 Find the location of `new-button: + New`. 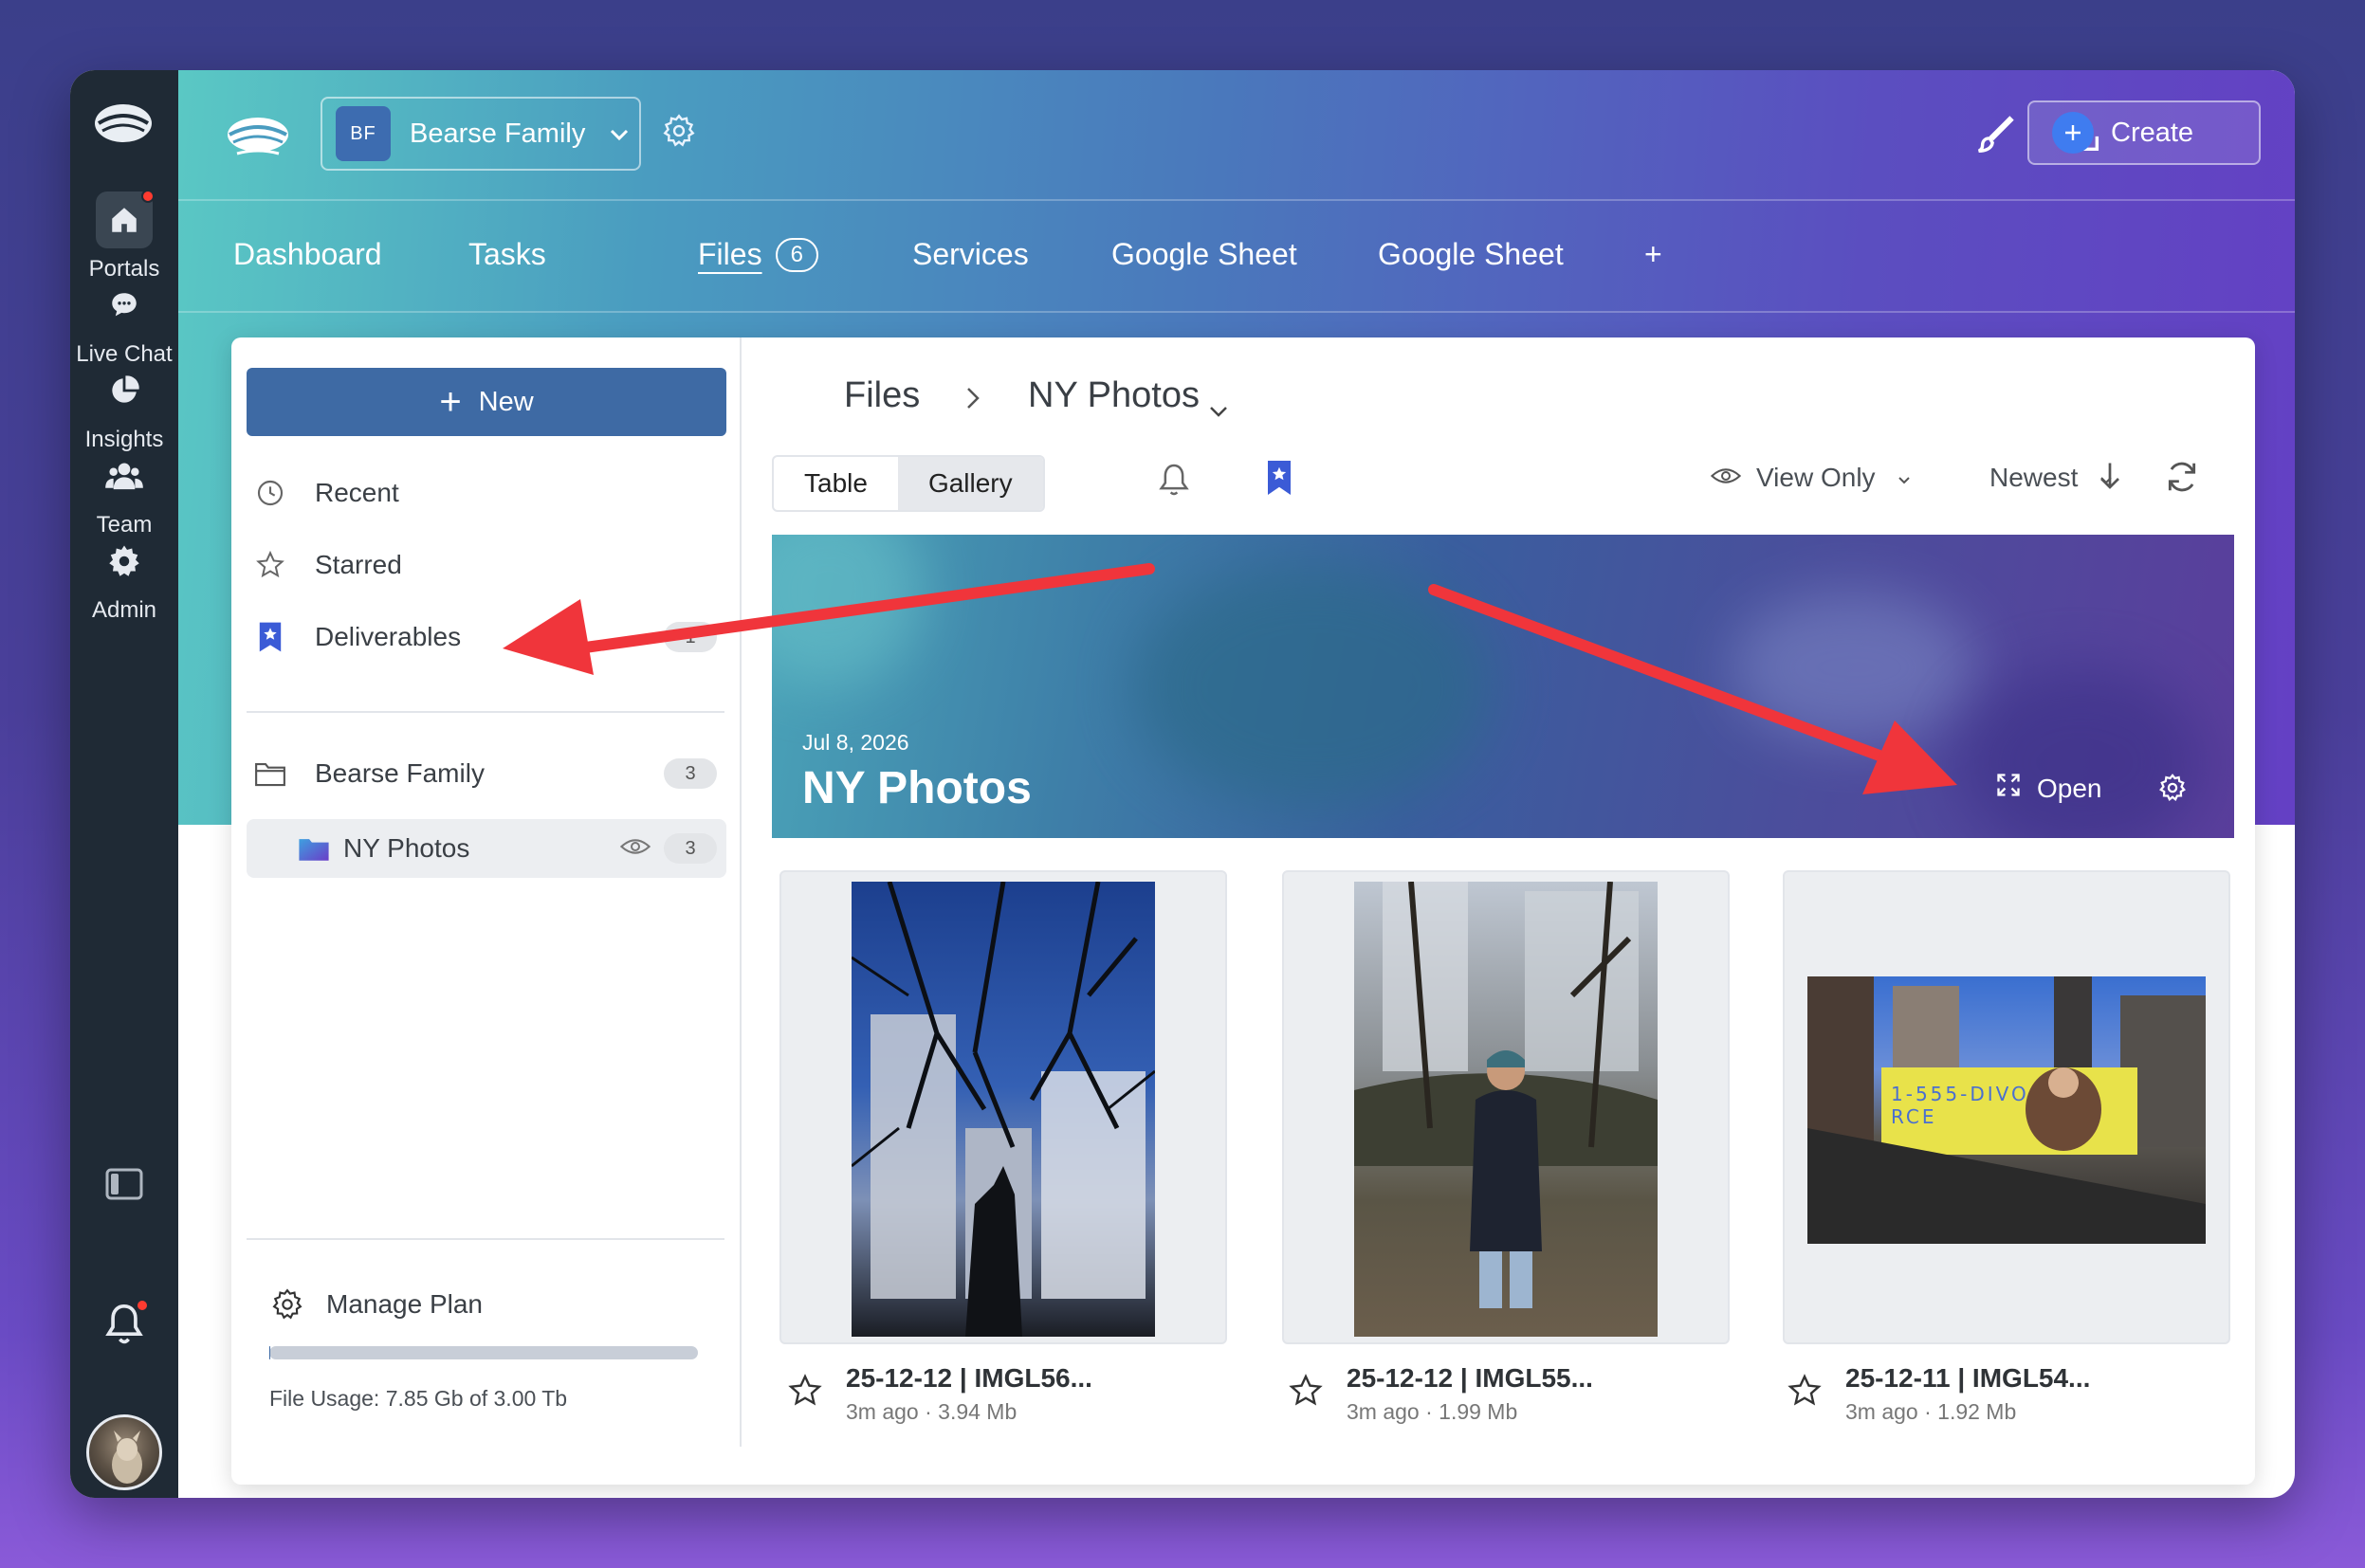

new-button: + New is located at coordinates (486, 402).